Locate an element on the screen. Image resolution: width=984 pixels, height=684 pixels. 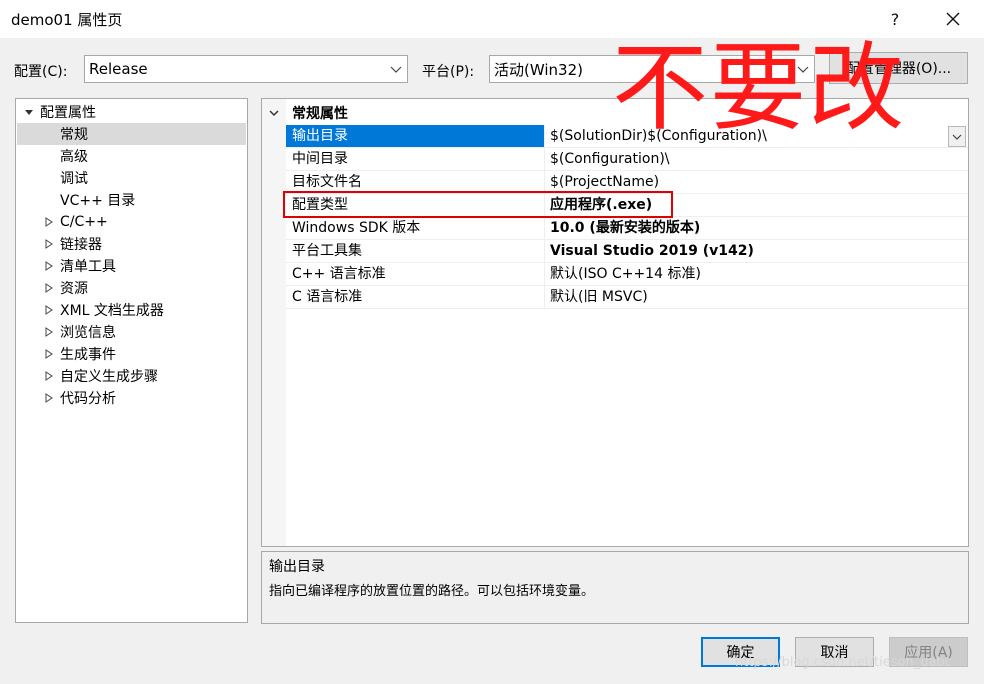
tree-group-label: 资源 is located at coordinates (74, 289).